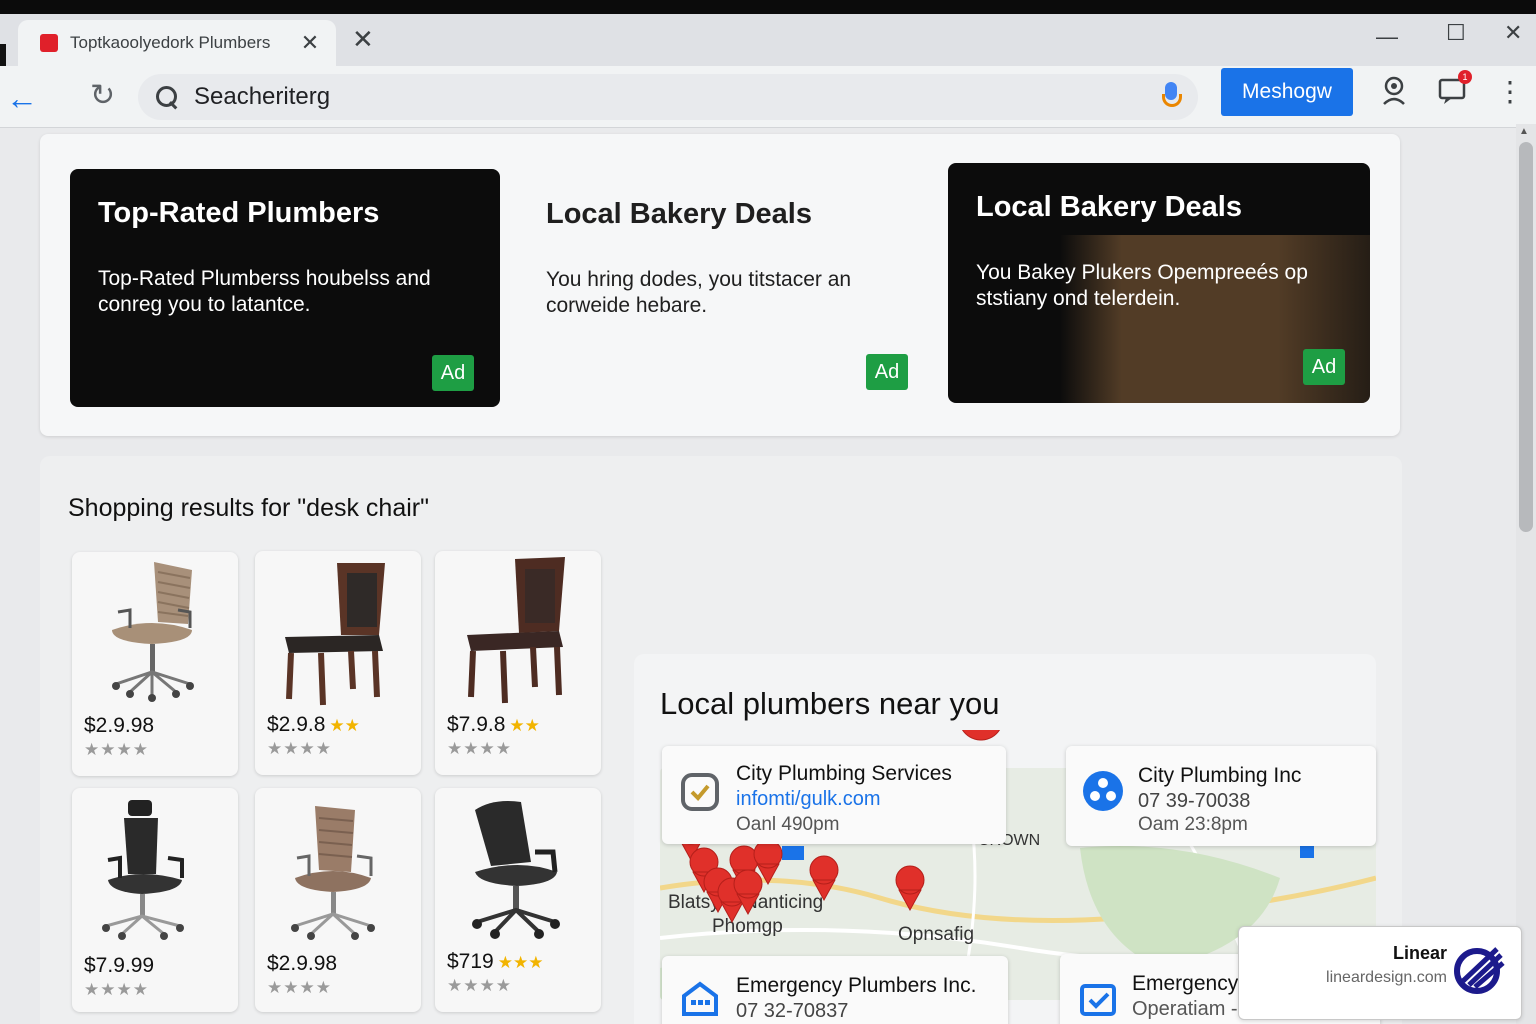 This screenshot has width=1536, height=1024. I want to click on business-phone: 07 39-70038, so click(1194, 801).